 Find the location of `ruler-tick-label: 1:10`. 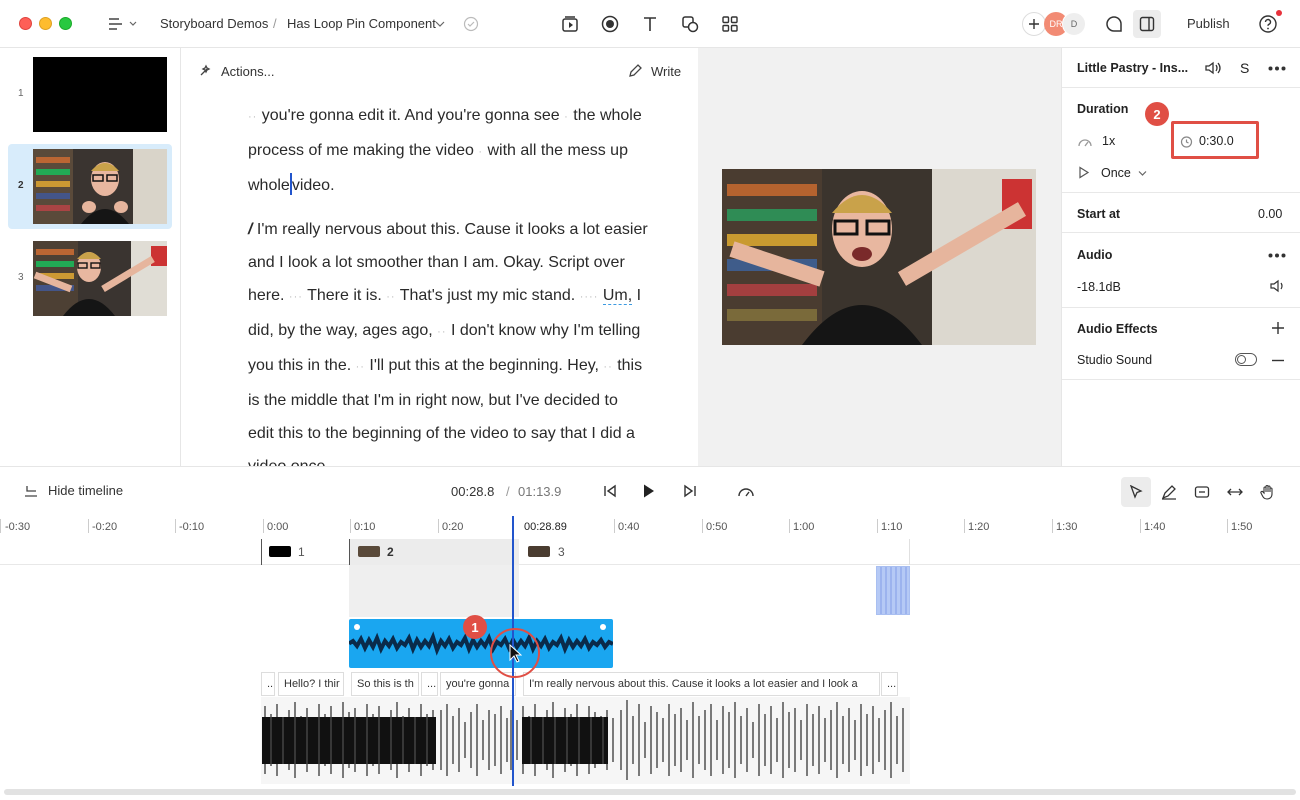

ruler-tick-label: 1:10 is located at coordinates (892, 527).